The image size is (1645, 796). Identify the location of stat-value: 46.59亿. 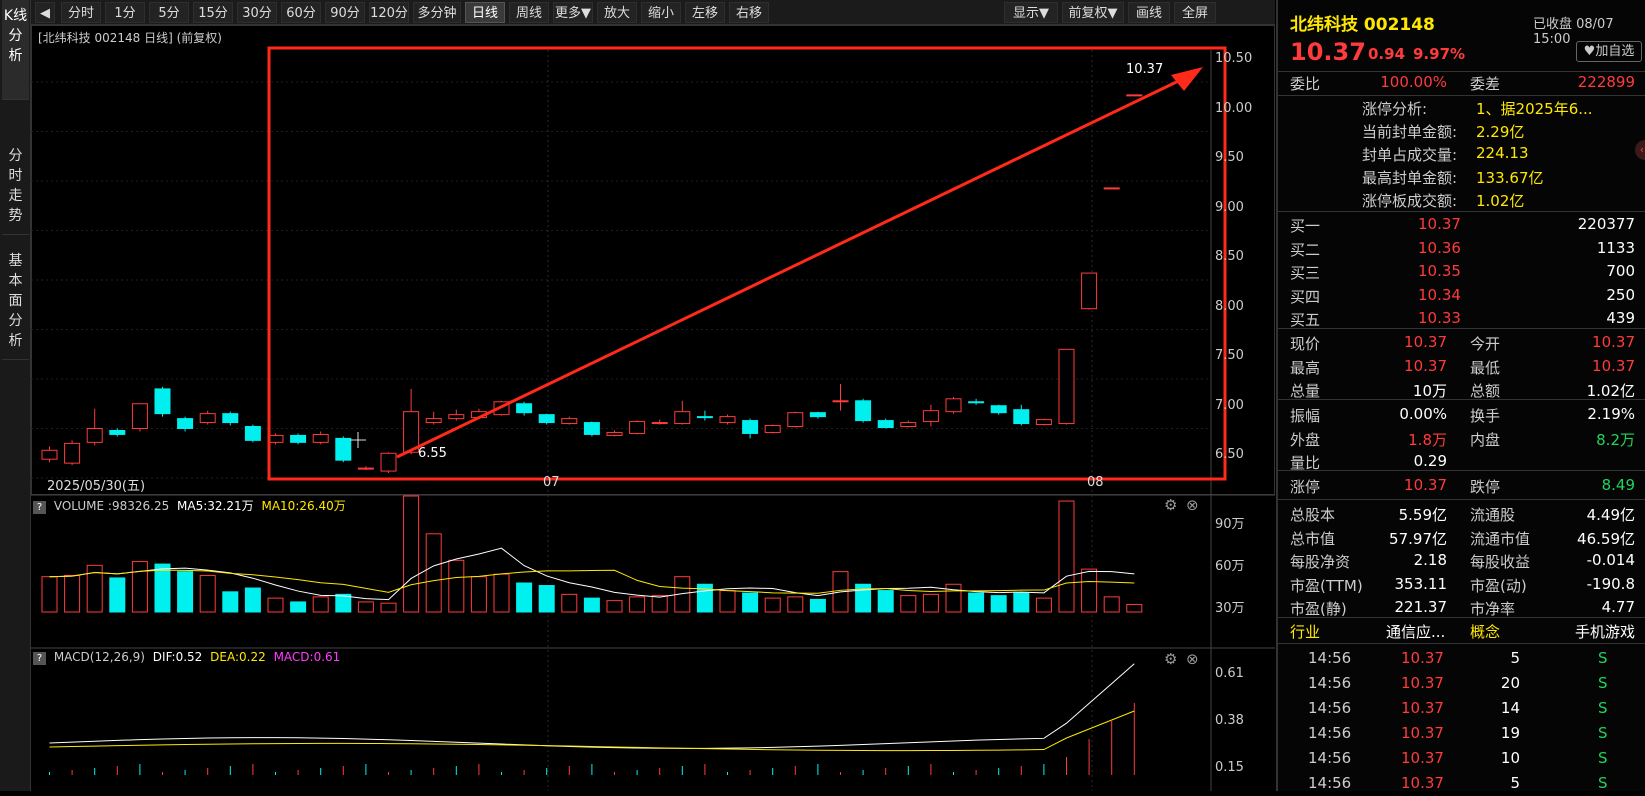
(1606, 538).